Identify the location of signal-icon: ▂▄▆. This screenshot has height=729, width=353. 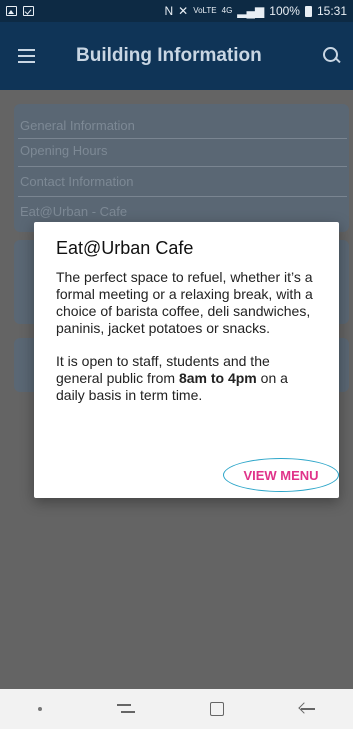
(251, 11).